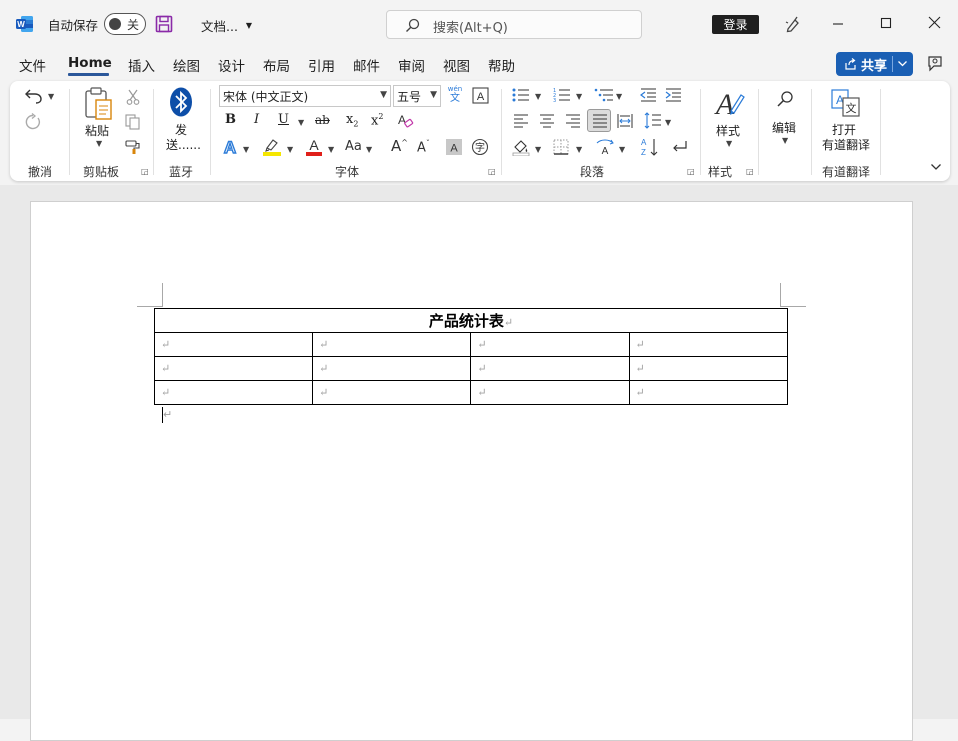  What do you see at coordinates (501, 65) in the screenshot?
I see `tab-help: 帮助` at bounding box center [501, 65].